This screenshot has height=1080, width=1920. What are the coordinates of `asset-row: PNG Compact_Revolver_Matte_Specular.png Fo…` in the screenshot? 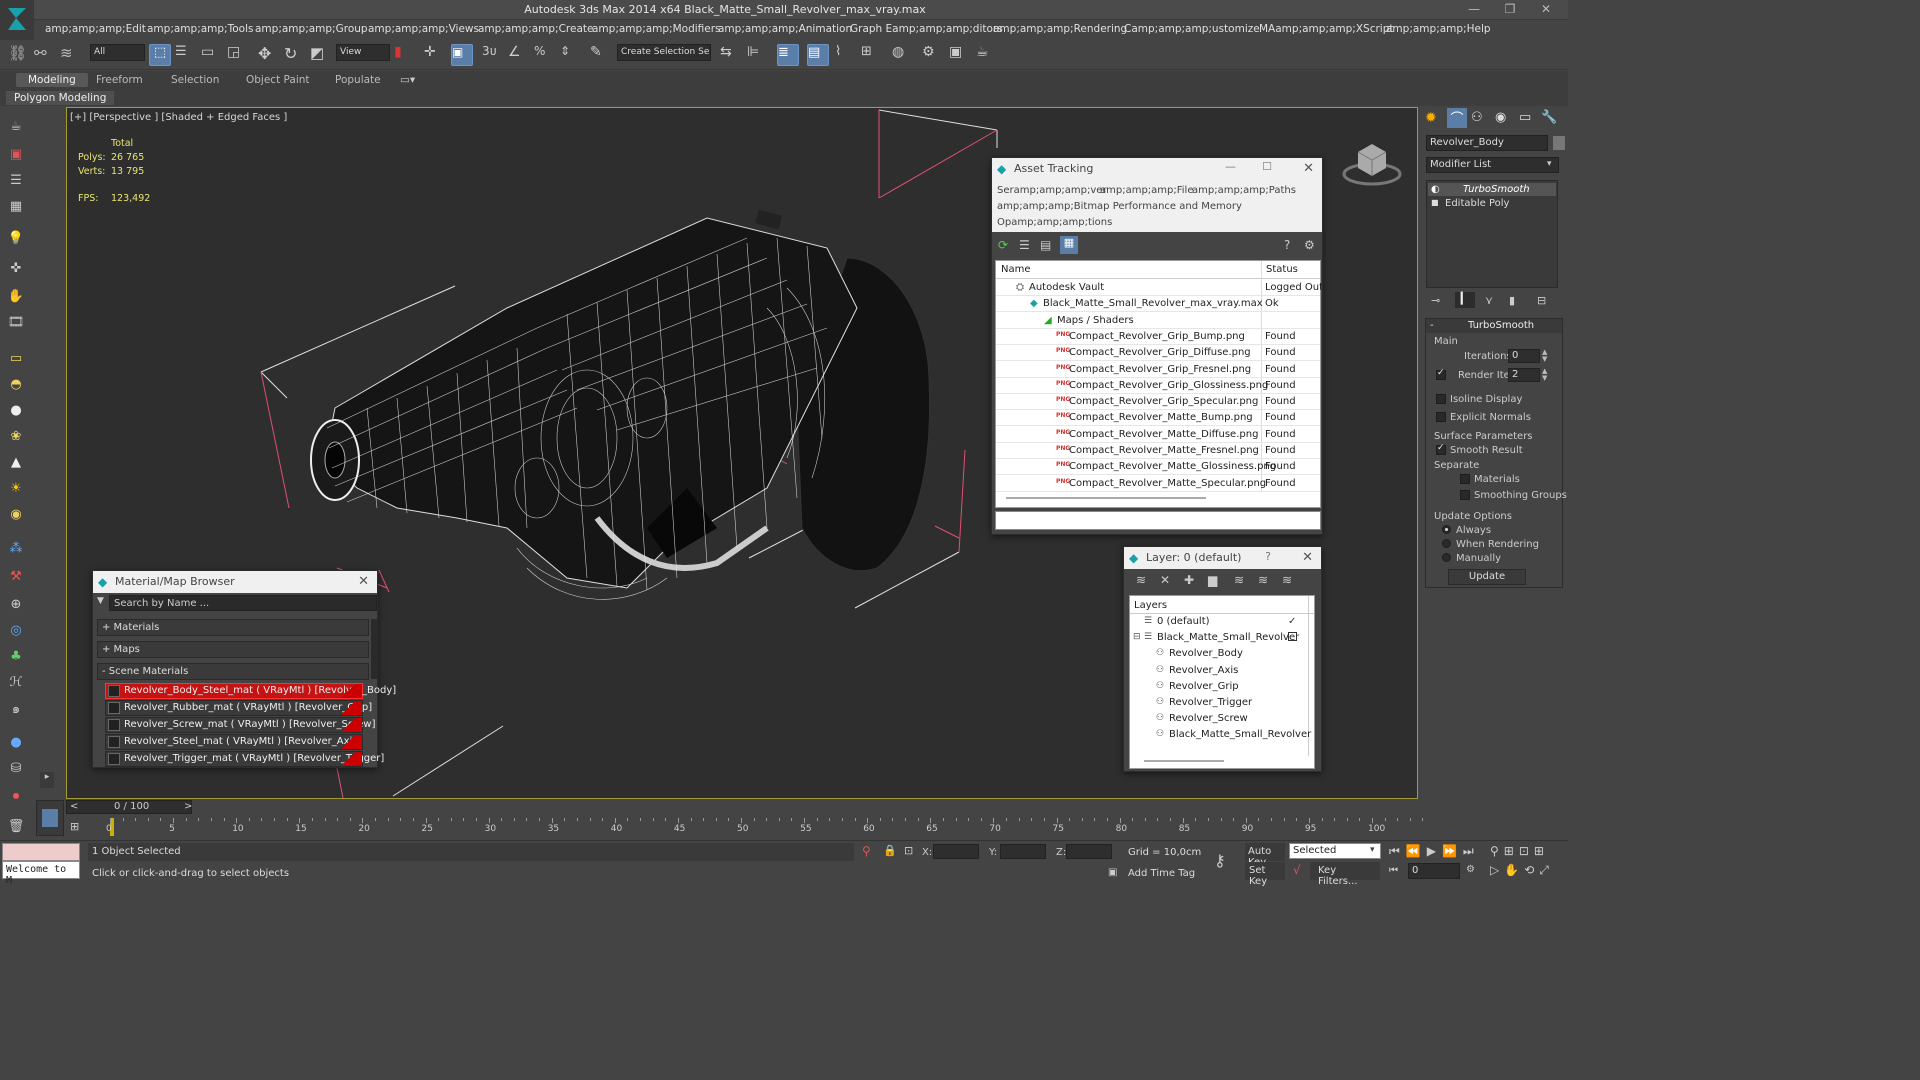 It's located at (1158, 484).